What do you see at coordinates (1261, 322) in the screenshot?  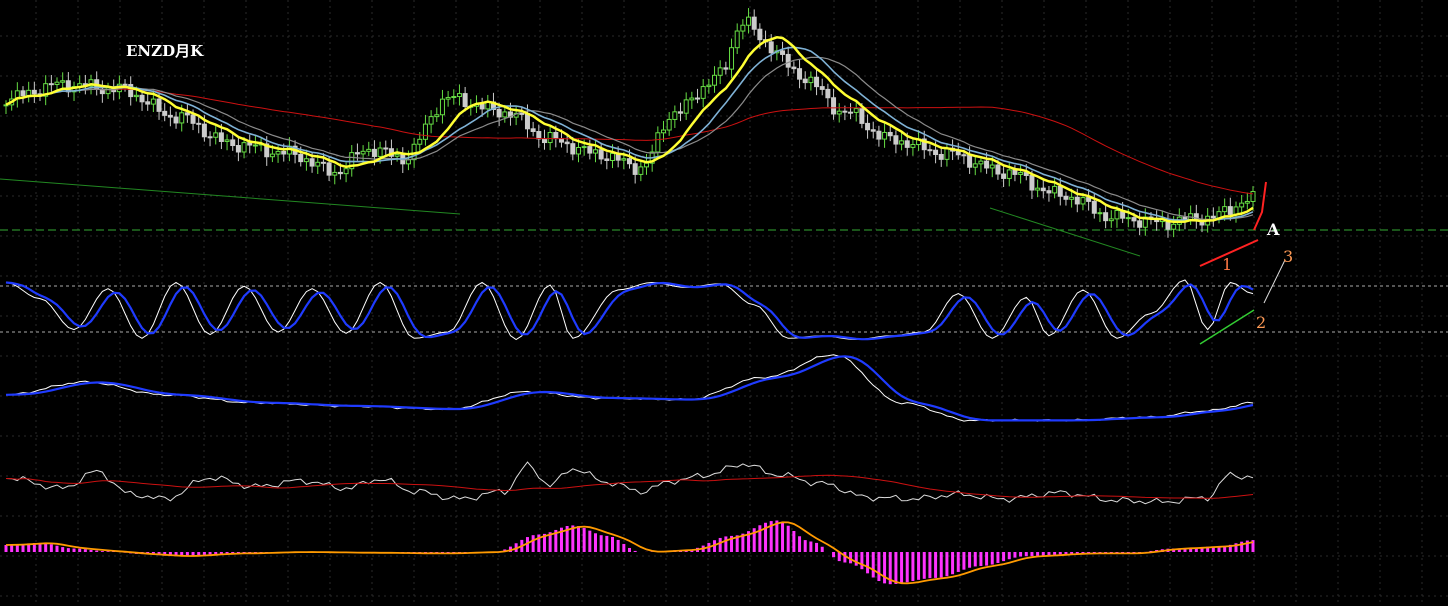 I see `annotation-2: 2` at bounding box center [1261, 322].